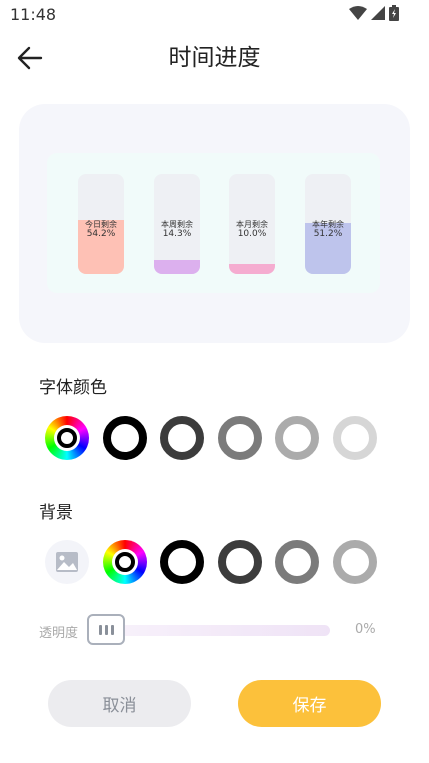 This screenshot has width=429, height=763. What do you see at coordinates (59, 633) in the screenshot?
I see `opacity-label: 透明度` at bounding box center [59, 633].